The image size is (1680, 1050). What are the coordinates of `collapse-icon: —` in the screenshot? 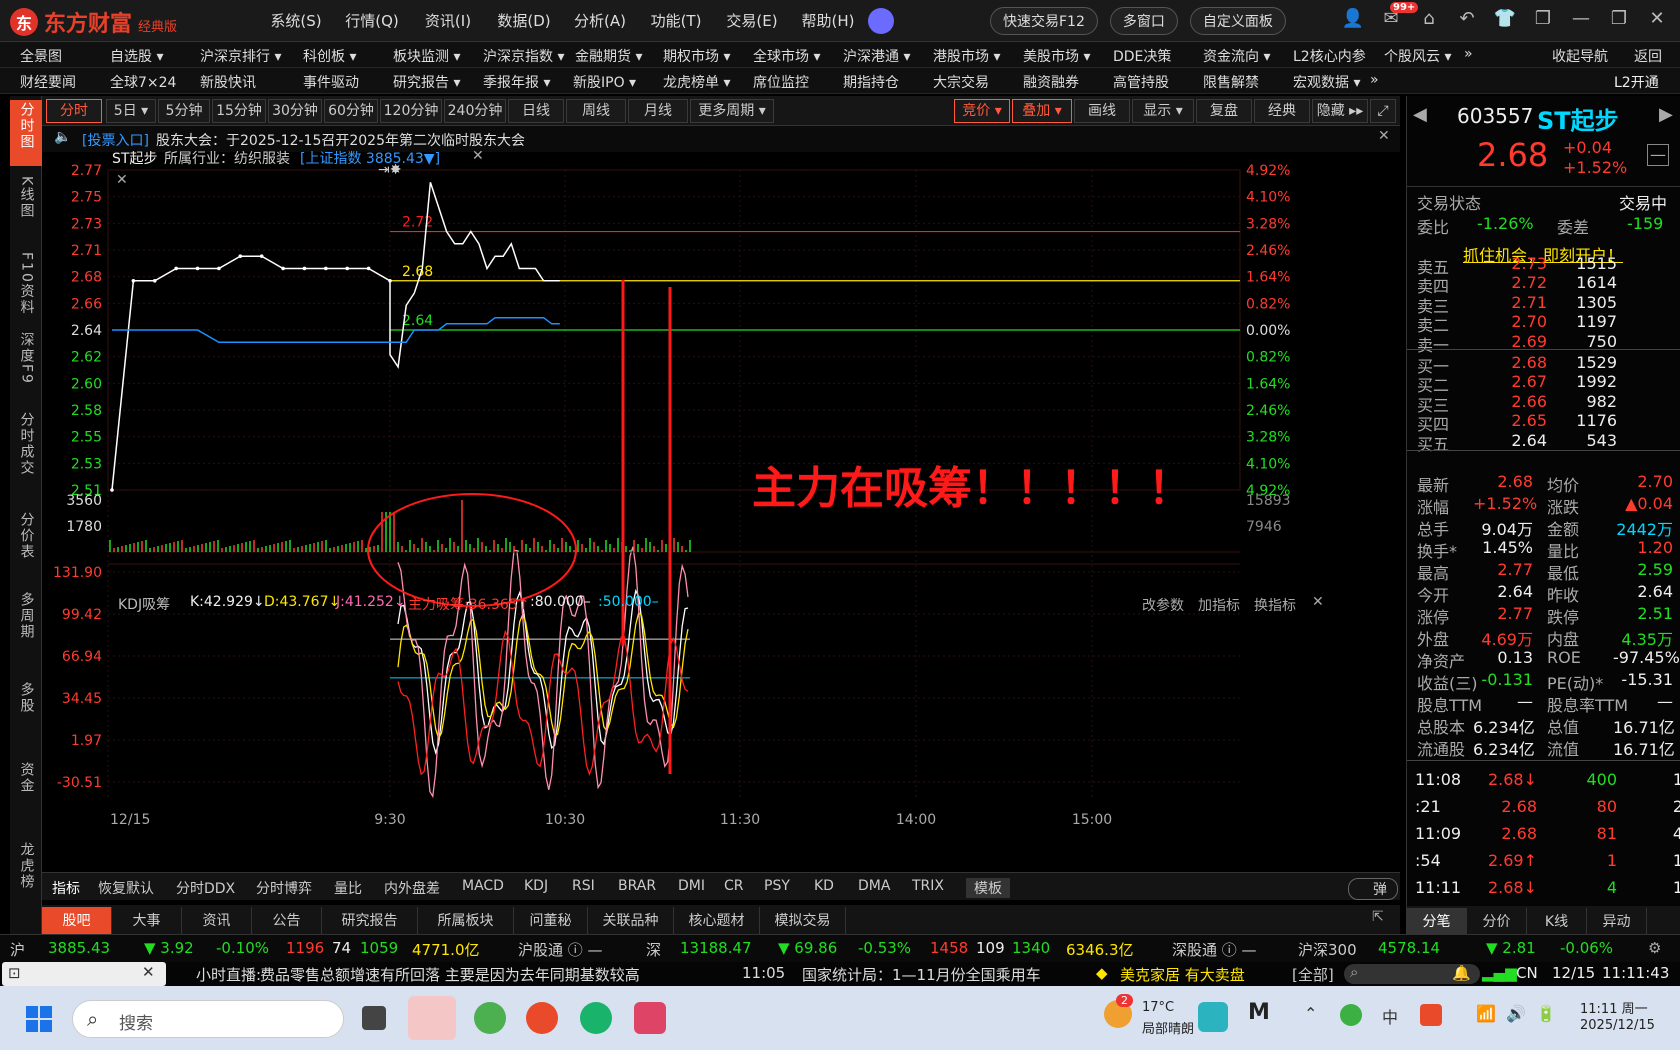 It's located at (1658, 155).